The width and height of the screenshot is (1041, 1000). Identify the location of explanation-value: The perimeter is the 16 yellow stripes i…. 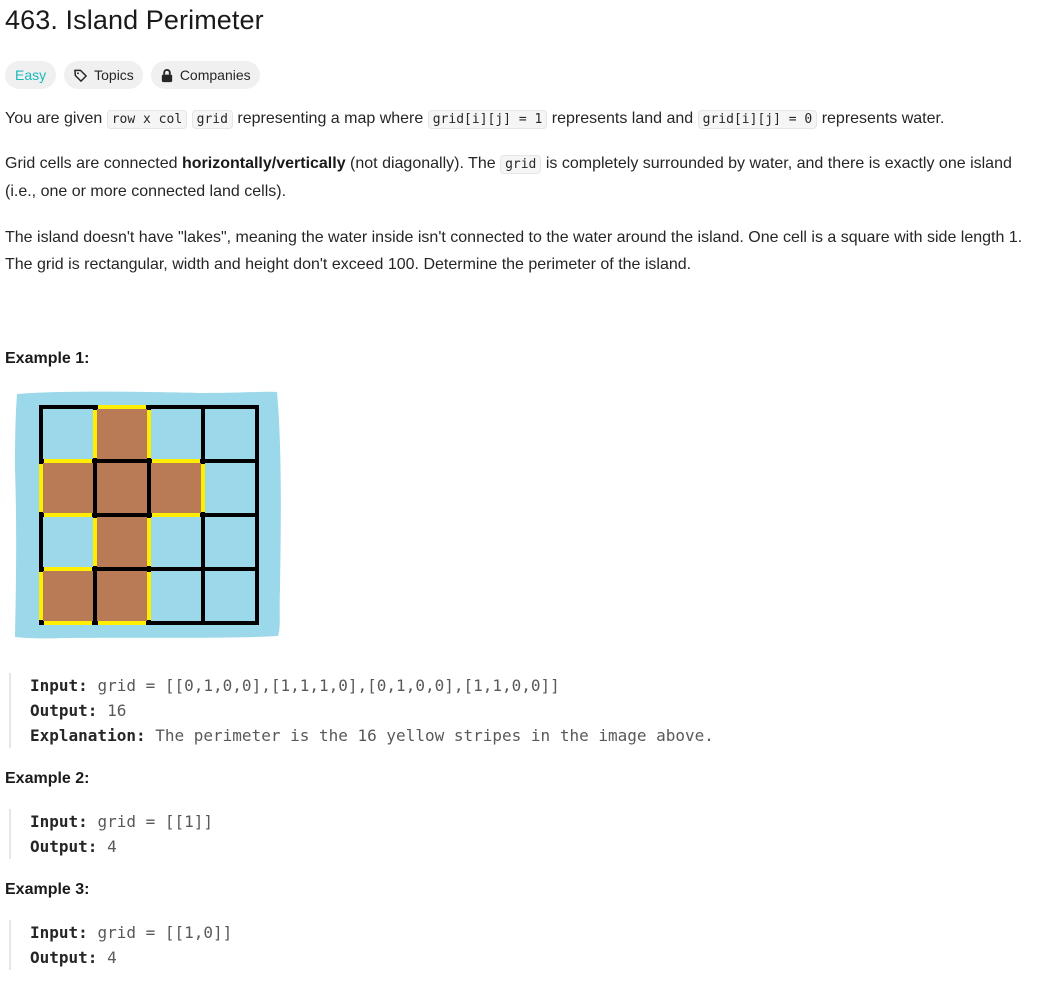
(434, 735).